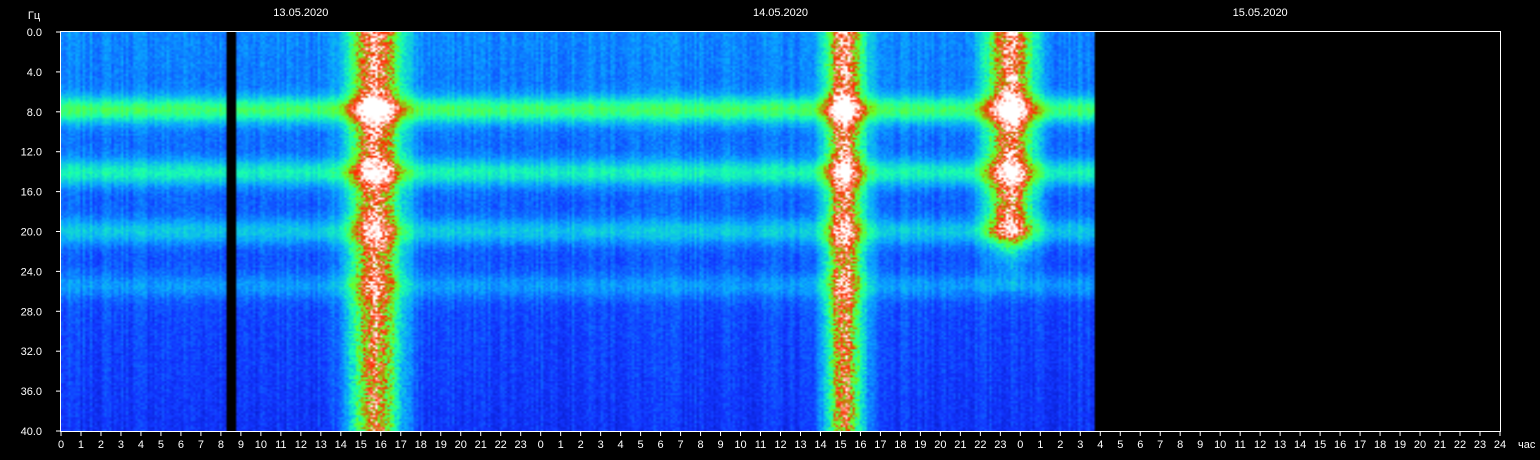 The width and height of the screenshot is (1540, 460). What do you see at coordinates (34, 33) in the screenshot?
I see `y-tick-label: 0.0` at bounding box center [34, 33].